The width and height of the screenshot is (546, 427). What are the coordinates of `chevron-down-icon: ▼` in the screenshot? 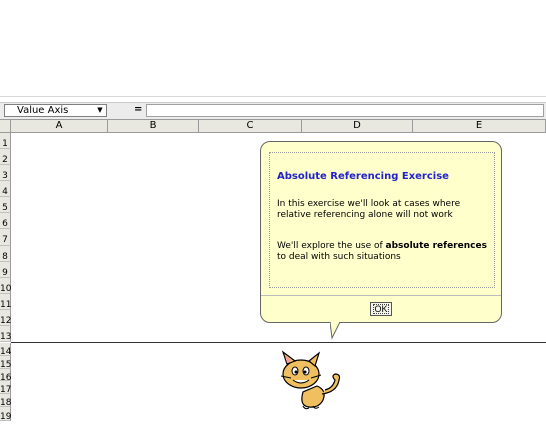 It's located at (100, 110).